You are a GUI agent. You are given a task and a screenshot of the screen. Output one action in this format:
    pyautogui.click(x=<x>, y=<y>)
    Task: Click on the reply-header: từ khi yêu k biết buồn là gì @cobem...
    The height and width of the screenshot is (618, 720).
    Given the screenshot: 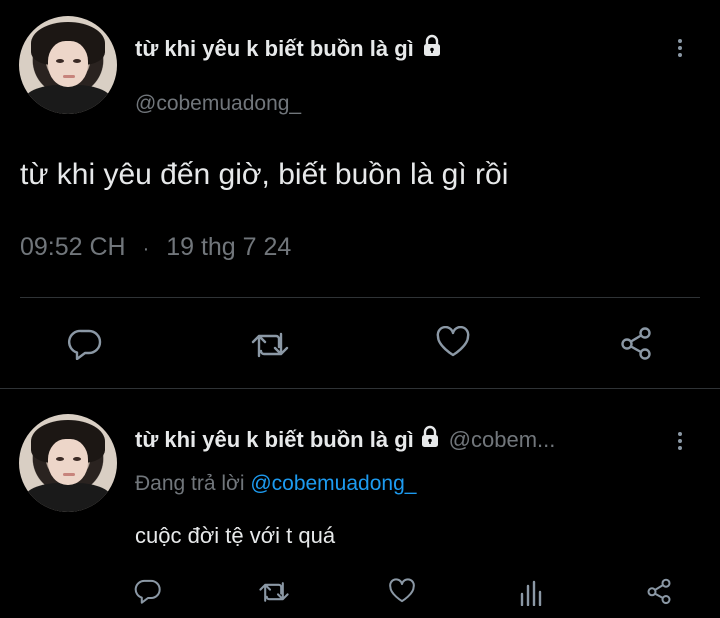 What is the action you would take?
    pyautogui.click(x=345, y=439)
    